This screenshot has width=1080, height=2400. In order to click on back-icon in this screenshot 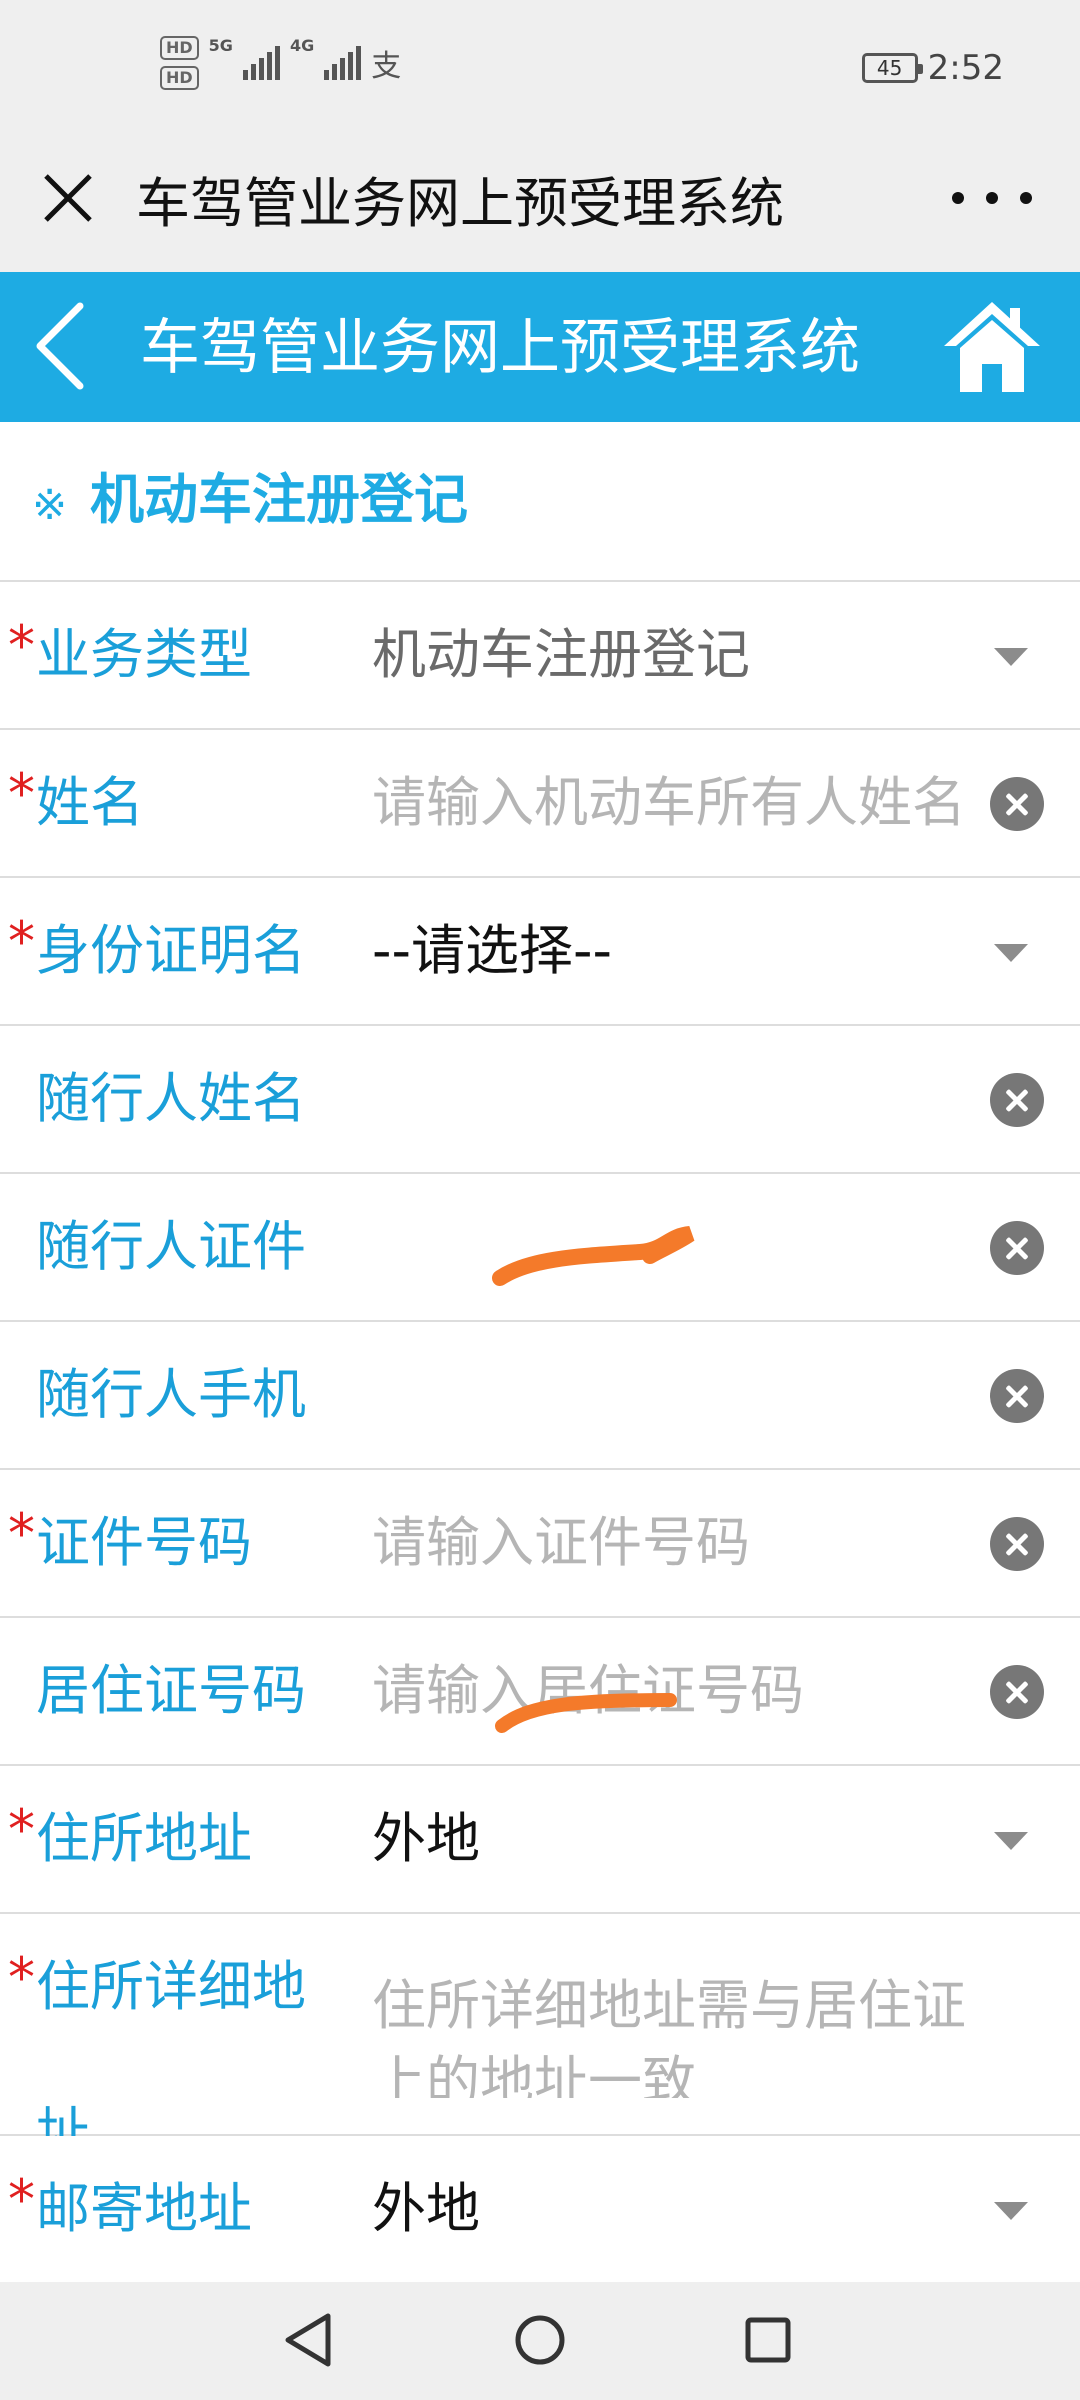, I will do `click(60, 346)`.